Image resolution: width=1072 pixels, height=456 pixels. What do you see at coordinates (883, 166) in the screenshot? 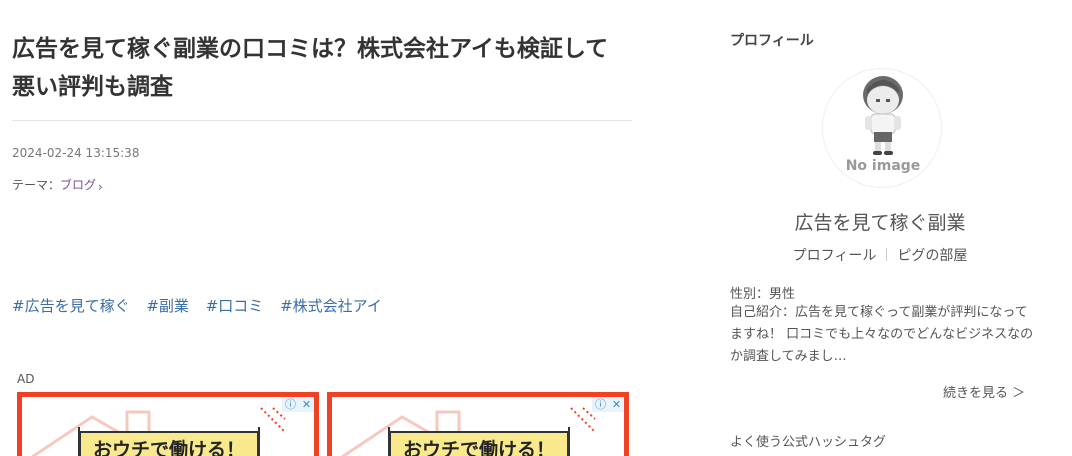
I see `no-image-text: No image` at bounding box center [883, 166].